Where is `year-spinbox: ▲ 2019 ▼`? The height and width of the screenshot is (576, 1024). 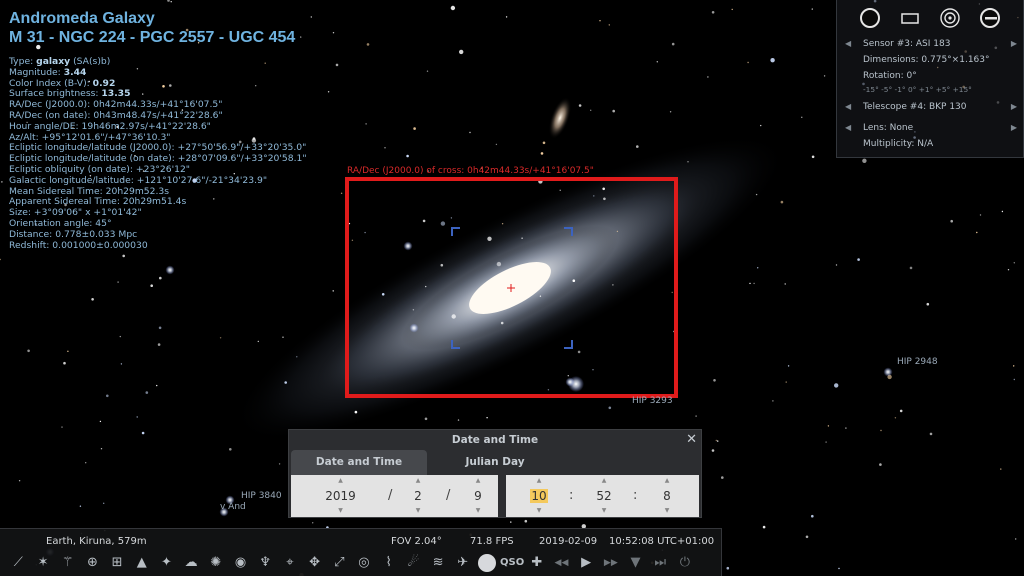 year-spinbox: ▲ 2019 ▼ is located at coordinates (340, 496).